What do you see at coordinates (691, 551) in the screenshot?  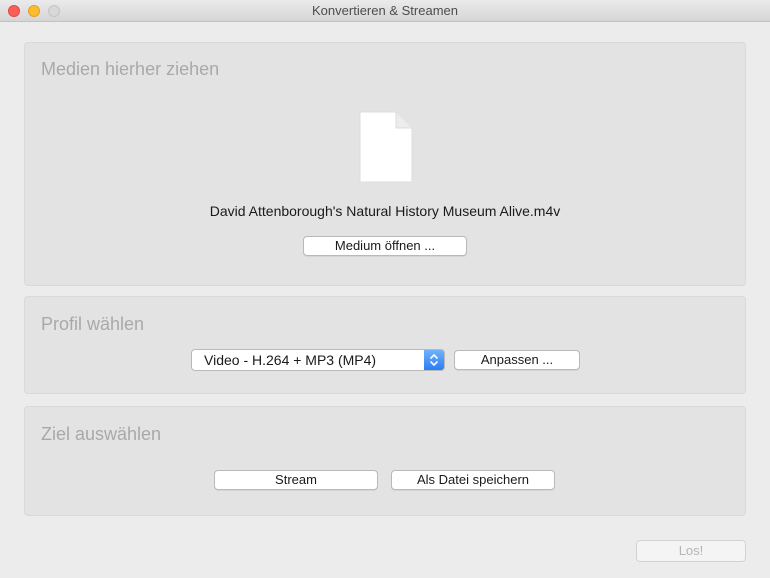 I see `go-button: Los!` at bounding box center [691, 551].